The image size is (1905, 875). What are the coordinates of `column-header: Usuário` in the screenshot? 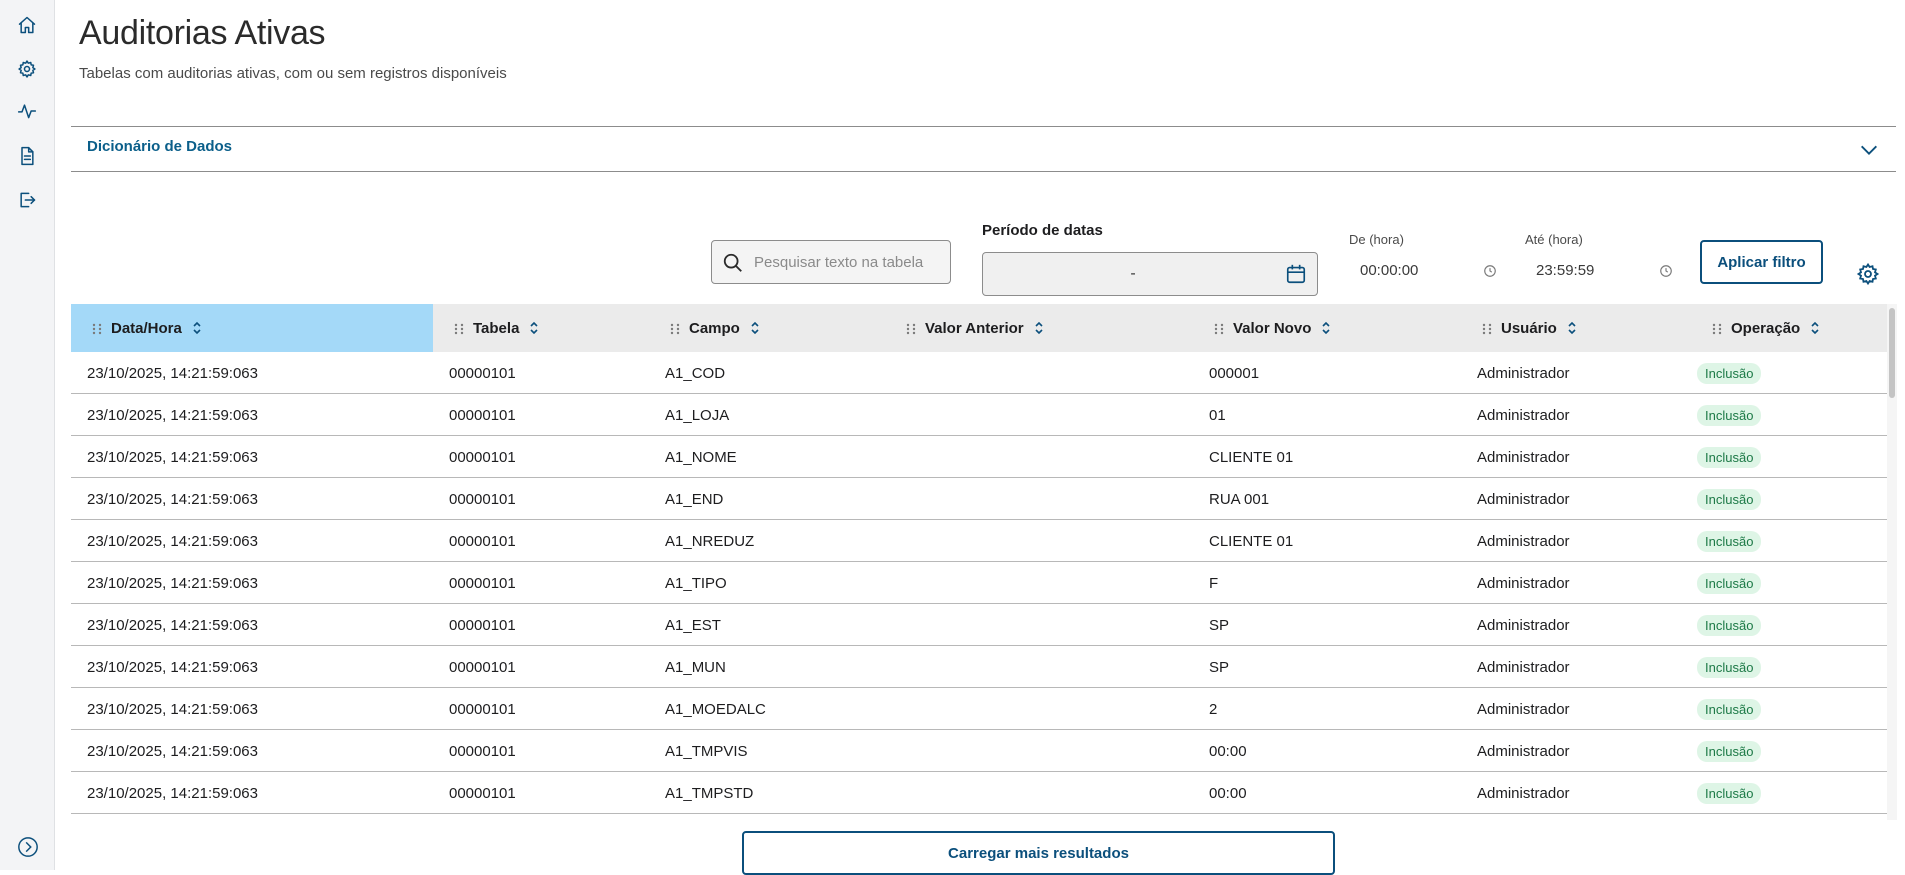 It's located at (1576, 328).